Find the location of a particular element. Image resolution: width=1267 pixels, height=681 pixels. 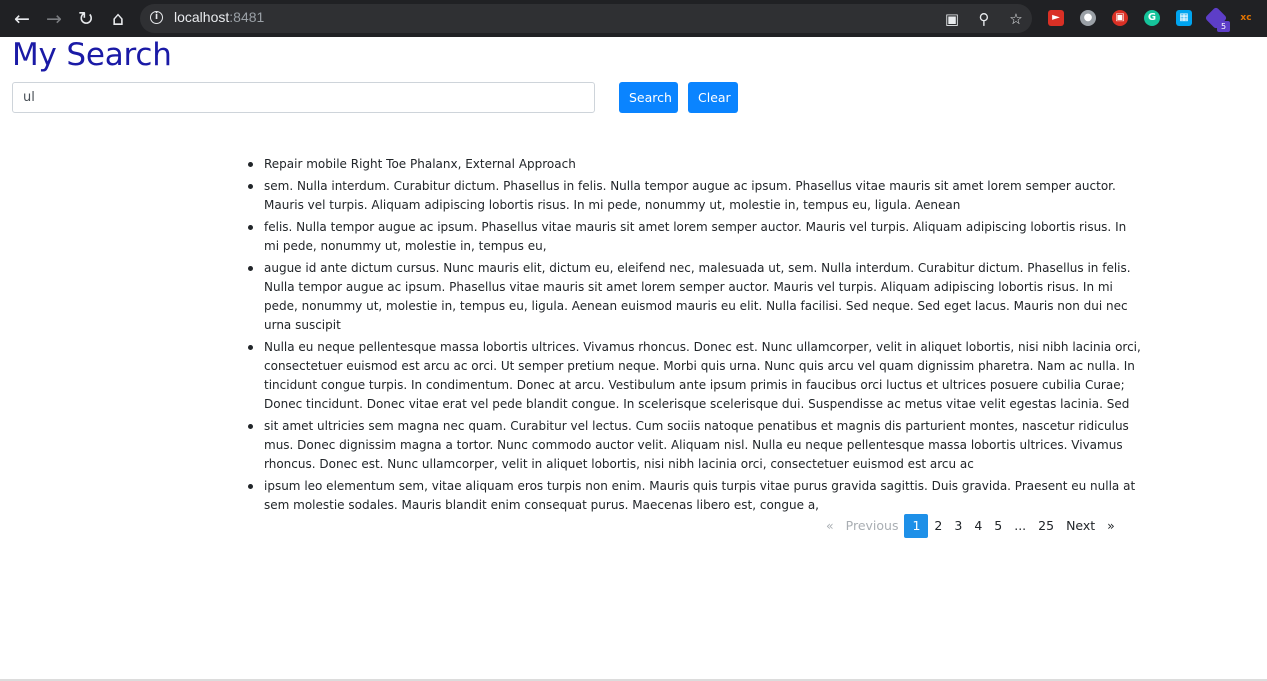

forward-icon: → is located at coordinates (54, 19).